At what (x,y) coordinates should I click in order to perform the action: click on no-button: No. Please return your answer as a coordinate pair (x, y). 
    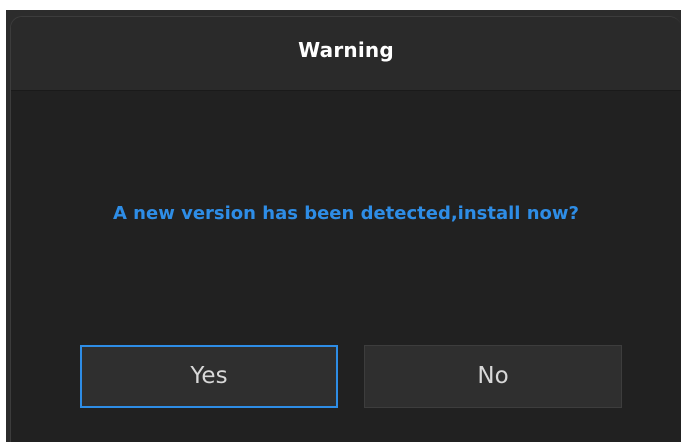
    Looking at the image, I should click on (493, 376).